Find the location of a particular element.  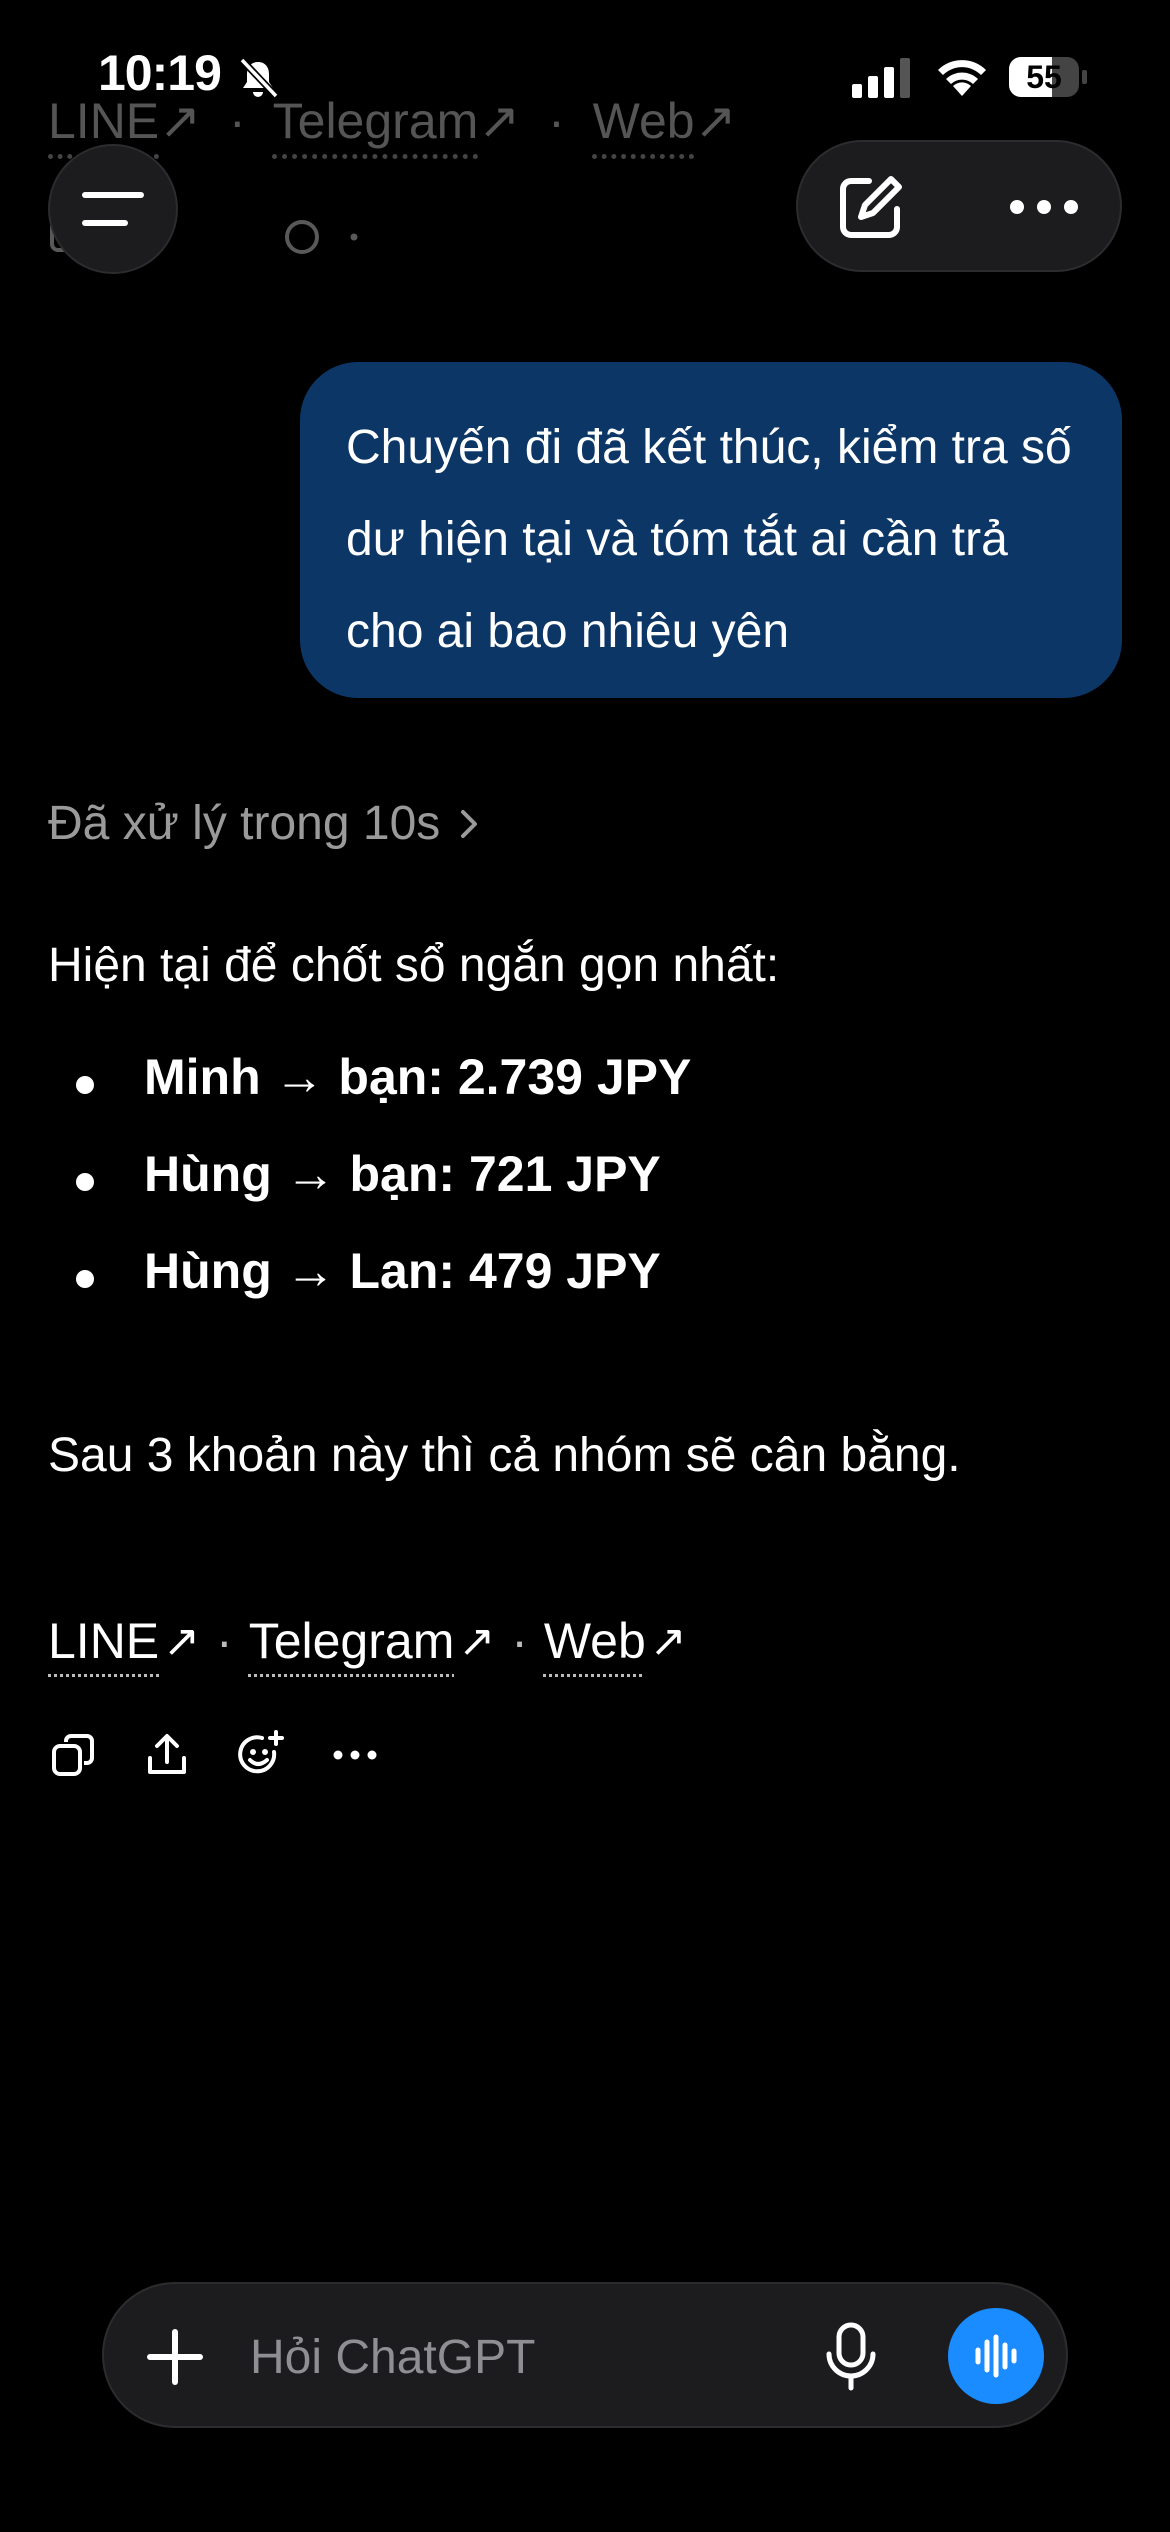

thought-label: Đã xử lý trong 10s is located at coordinates (244, 823).